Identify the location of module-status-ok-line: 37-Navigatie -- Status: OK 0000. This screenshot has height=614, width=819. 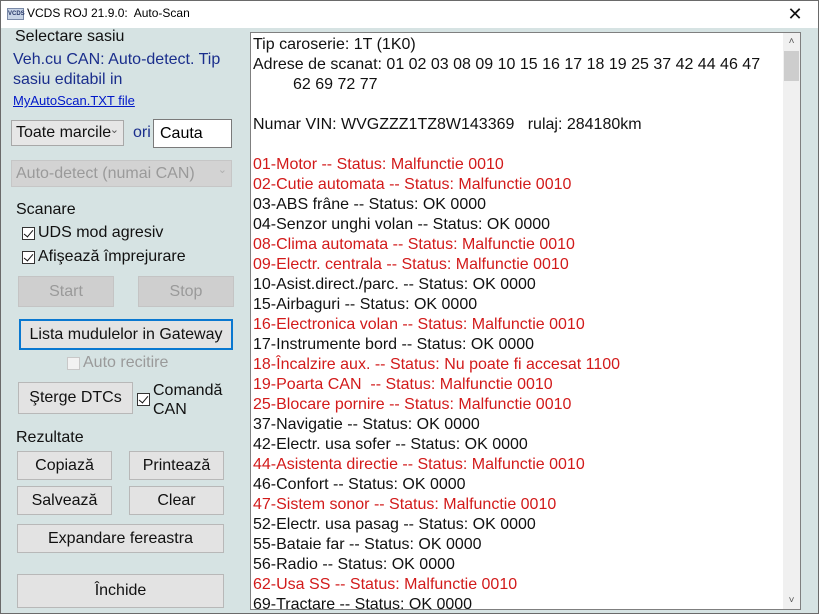
(366, 424).